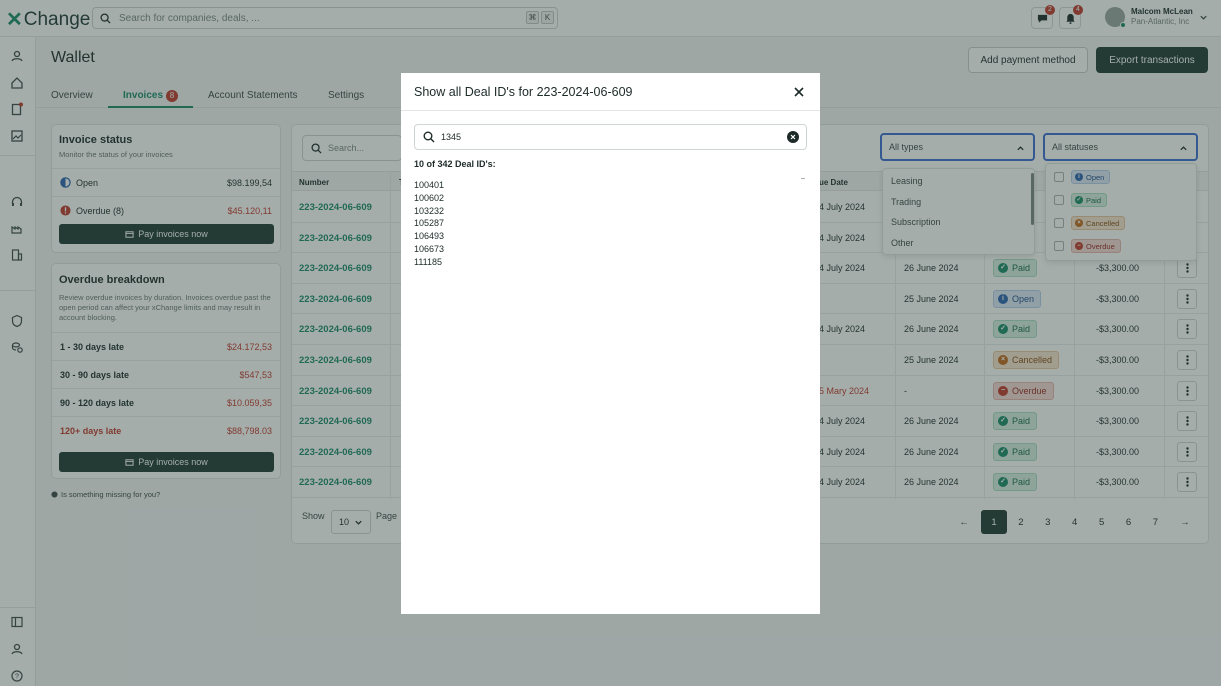 This screenshot has width=1221, height=686. What do you see at coordinates (429, 262) in the screenshot?
I see `deal-id-item: 111185` at bounding box center [429, 262].